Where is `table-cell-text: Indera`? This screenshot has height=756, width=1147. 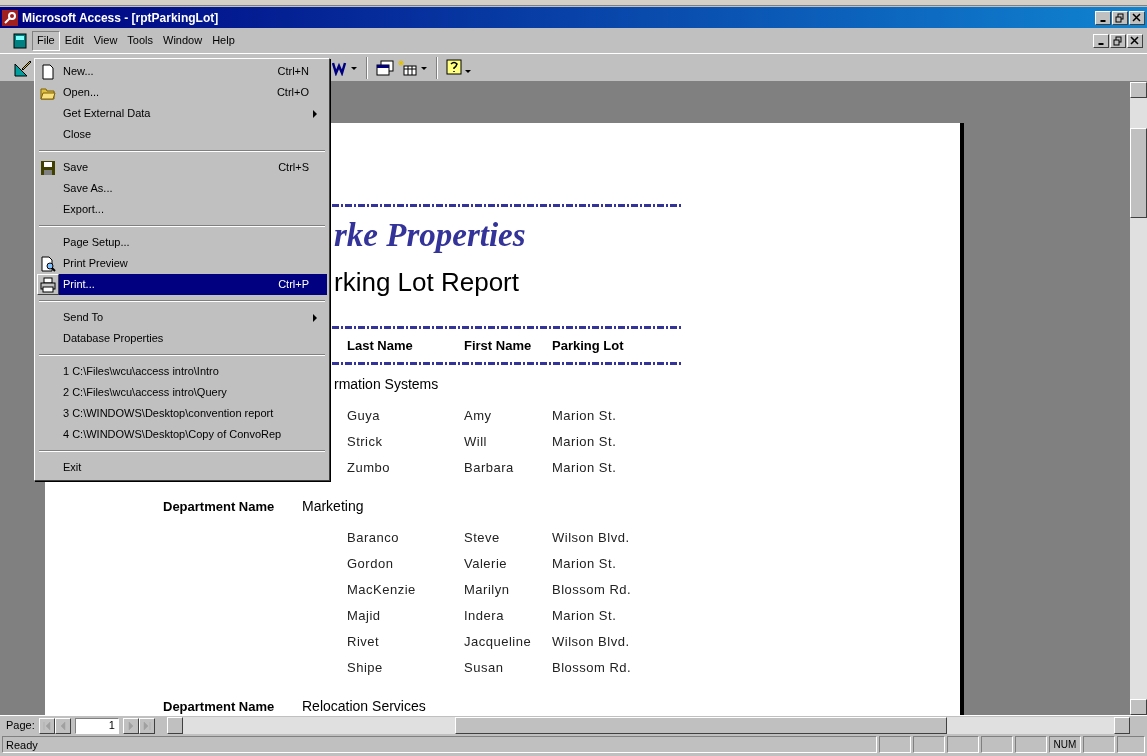
table-cell-text: Indera is located at coordinates (484, 616).